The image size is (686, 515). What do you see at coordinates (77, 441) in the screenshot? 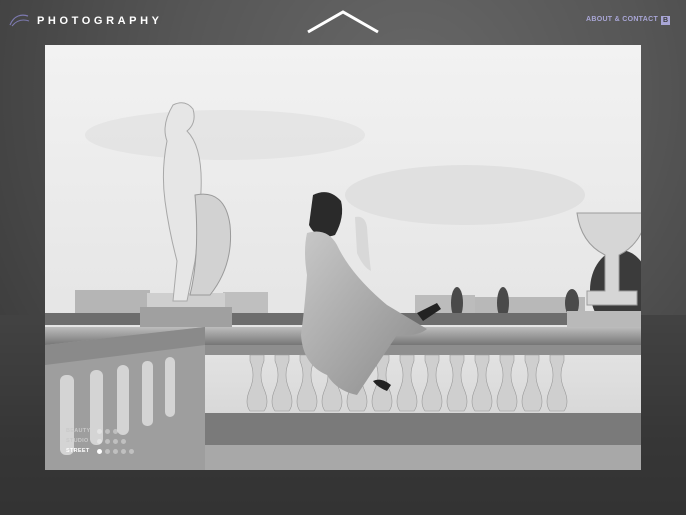
I see `category-label: STUDIO` at bounding box center [77, 441].